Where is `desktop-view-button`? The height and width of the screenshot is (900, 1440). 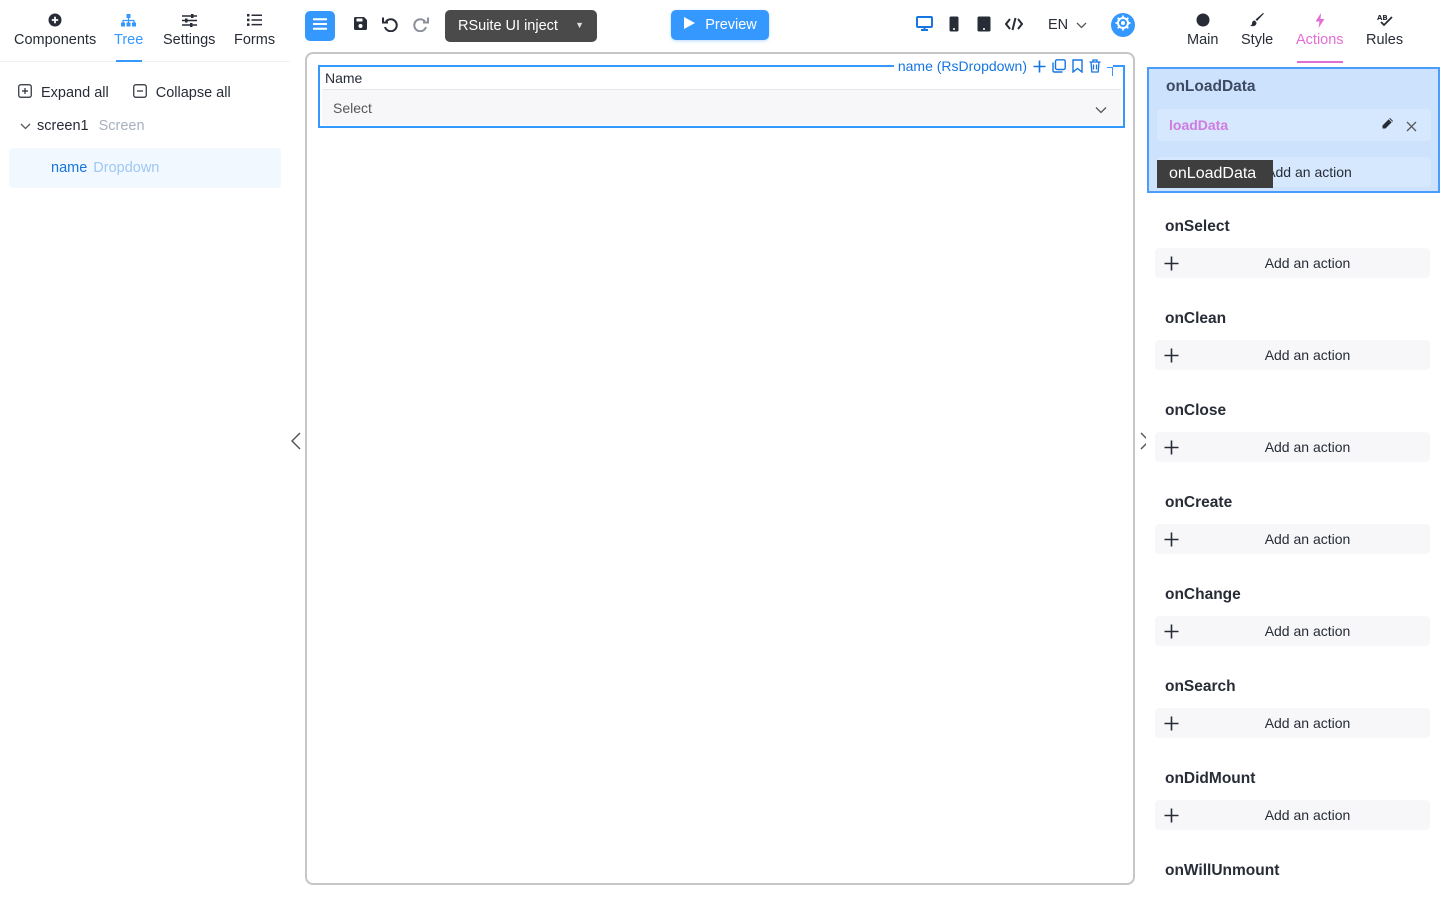
desktop-view-button is located at coordinates (924, 26).